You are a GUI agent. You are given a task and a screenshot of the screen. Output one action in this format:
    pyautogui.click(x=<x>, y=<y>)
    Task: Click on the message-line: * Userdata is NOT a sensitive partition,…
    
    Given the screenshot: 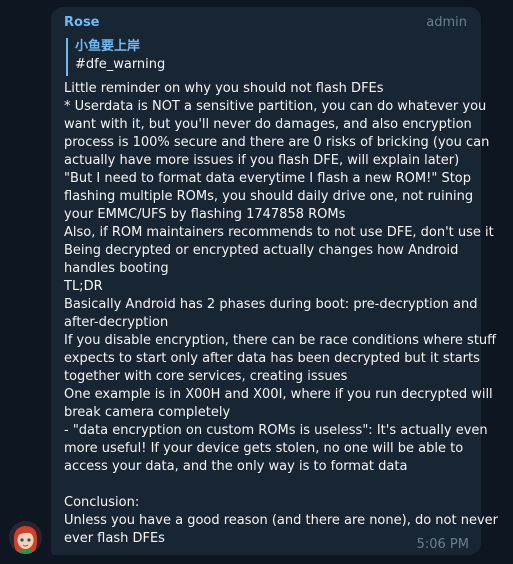 What is the action you would take?
    pyautogui.click(x=275, y=106)
    